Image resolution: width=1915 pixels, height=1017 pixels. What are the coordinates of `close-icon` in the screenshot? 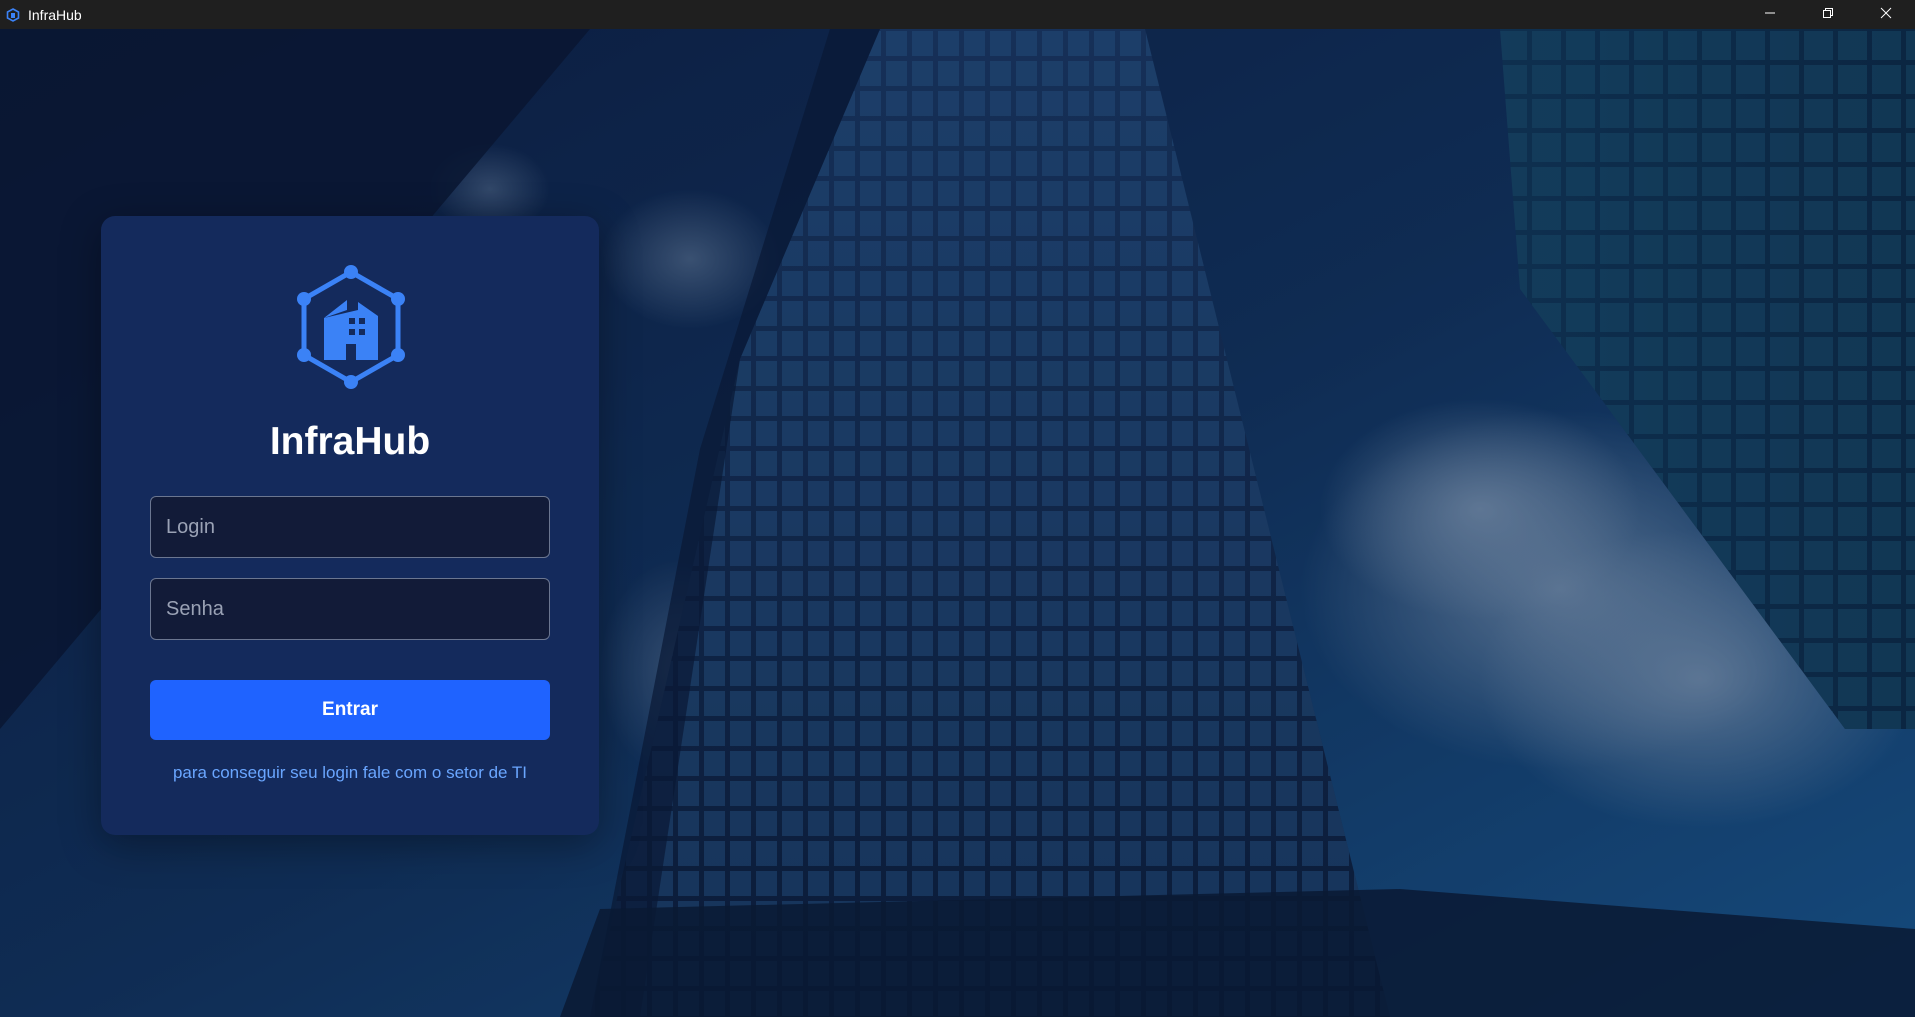 It's located at (1886, 15).